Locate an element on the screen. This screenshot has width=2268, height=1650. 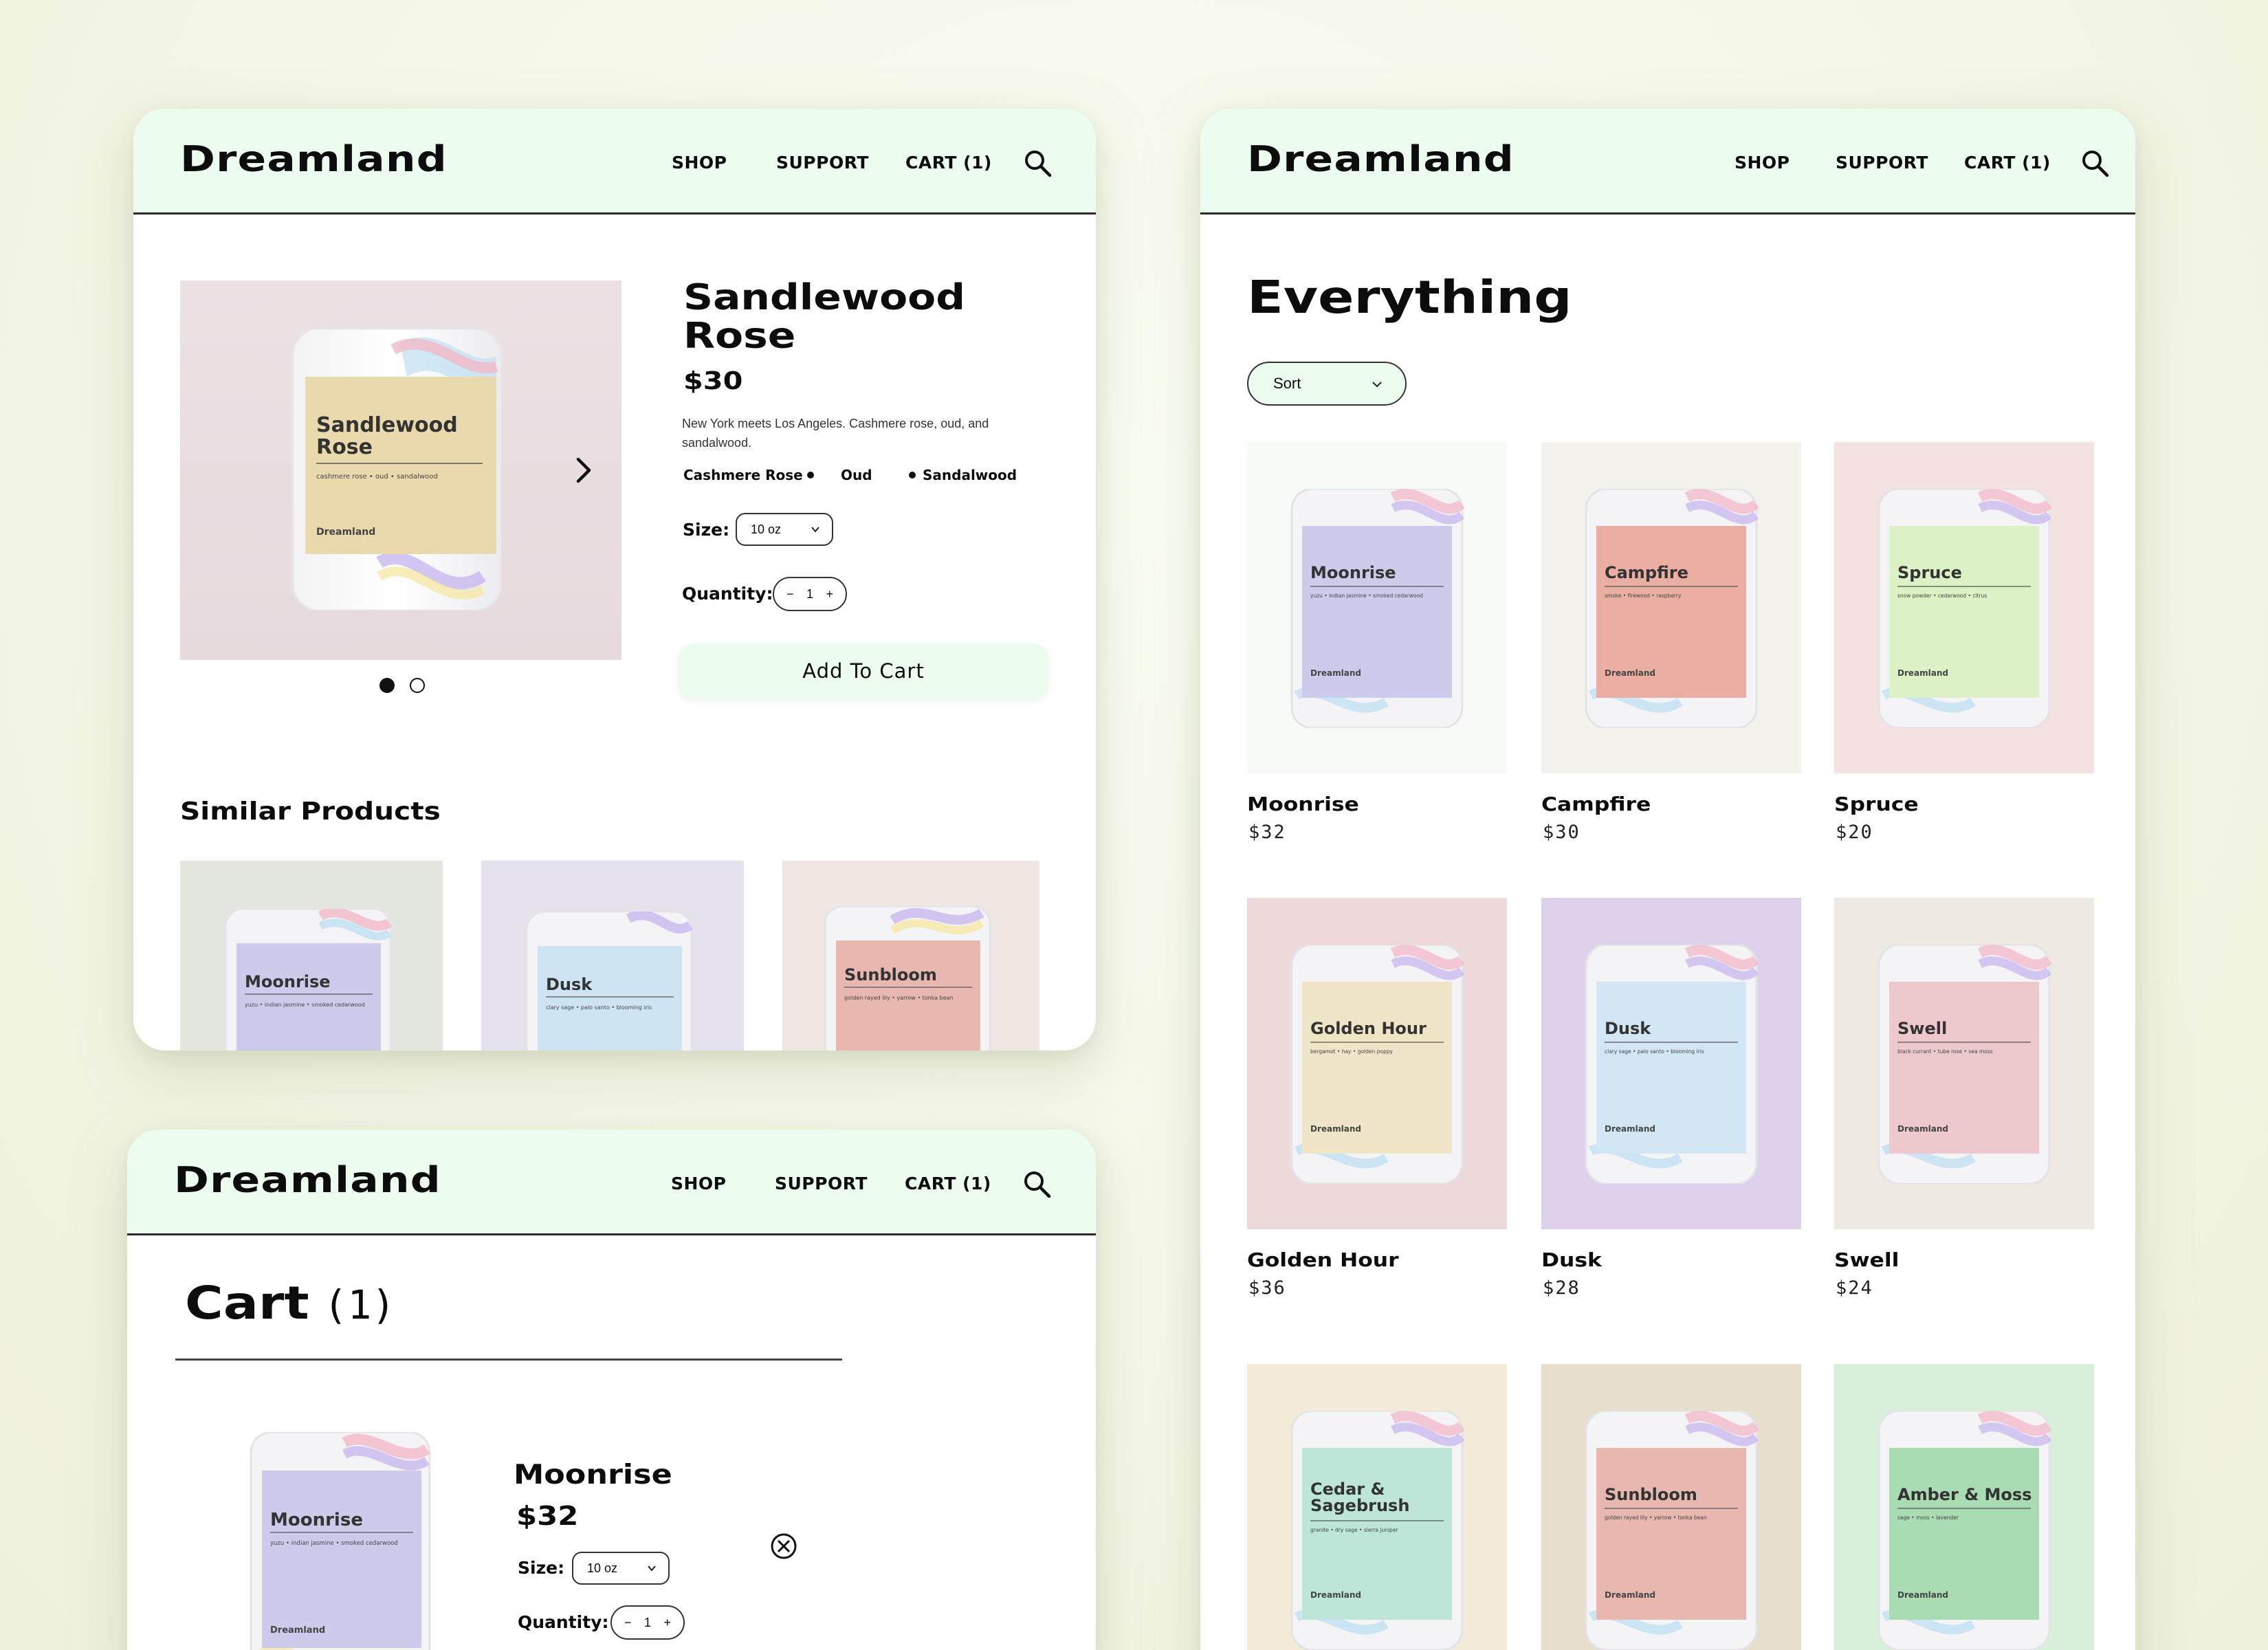
product-name: Moonrise is located at coordinates (1303, 804).